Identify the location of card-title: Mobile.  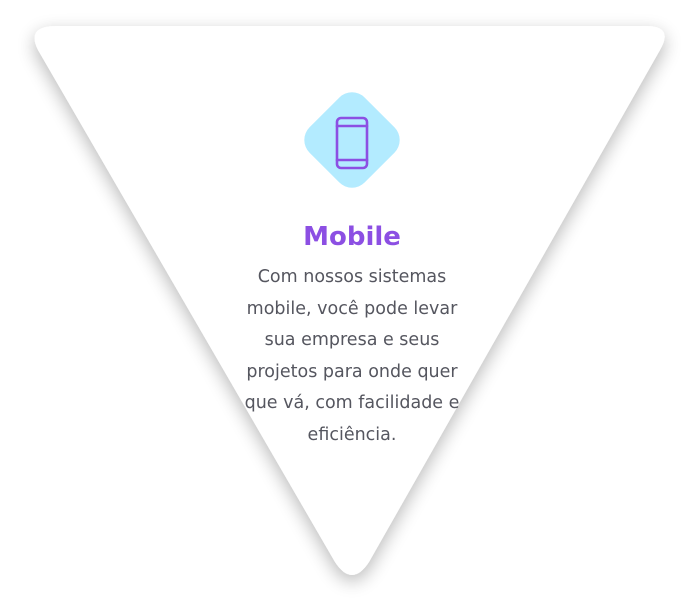
(352, 237).